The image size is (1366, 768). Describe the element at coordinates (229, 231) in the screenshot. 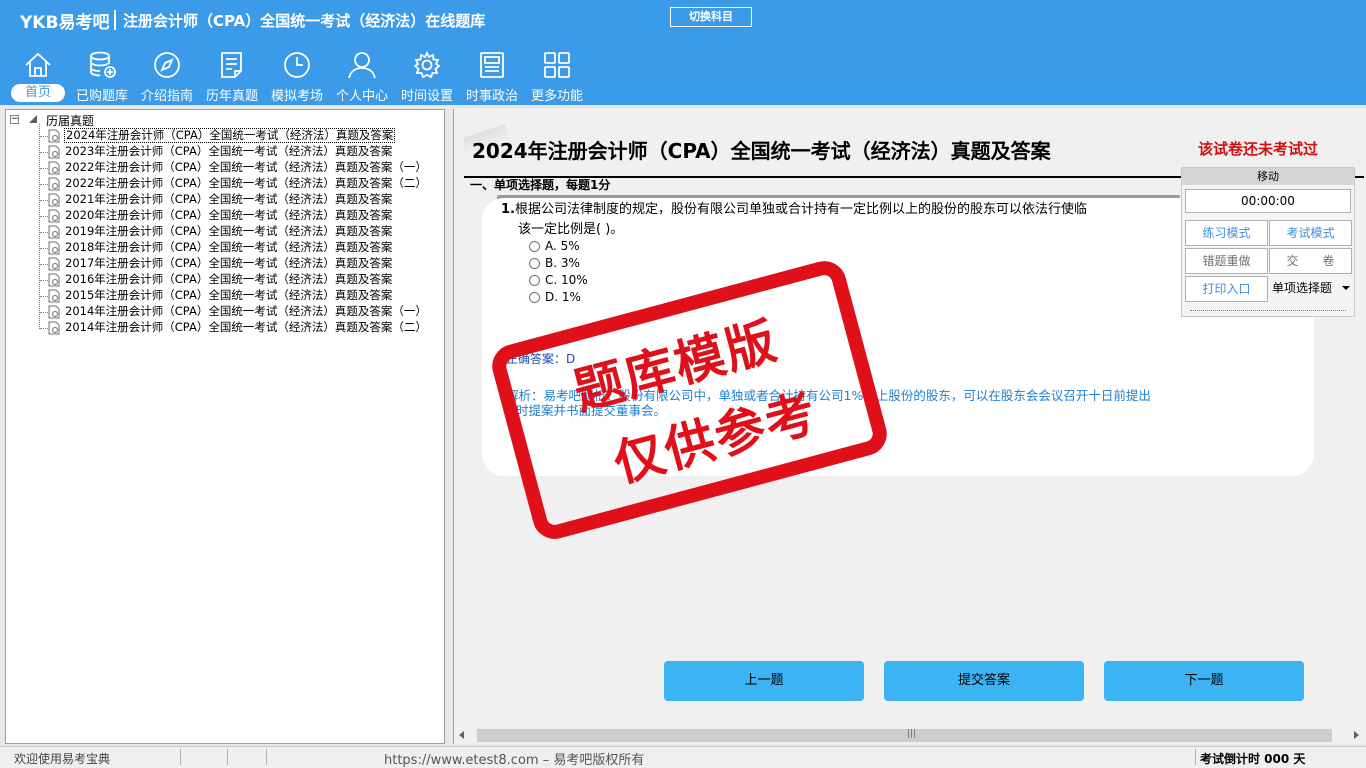

I see `tree-item-label: 2019年注册会计师（CPA）全国统一考试（经济法）真题及答案` at that location.